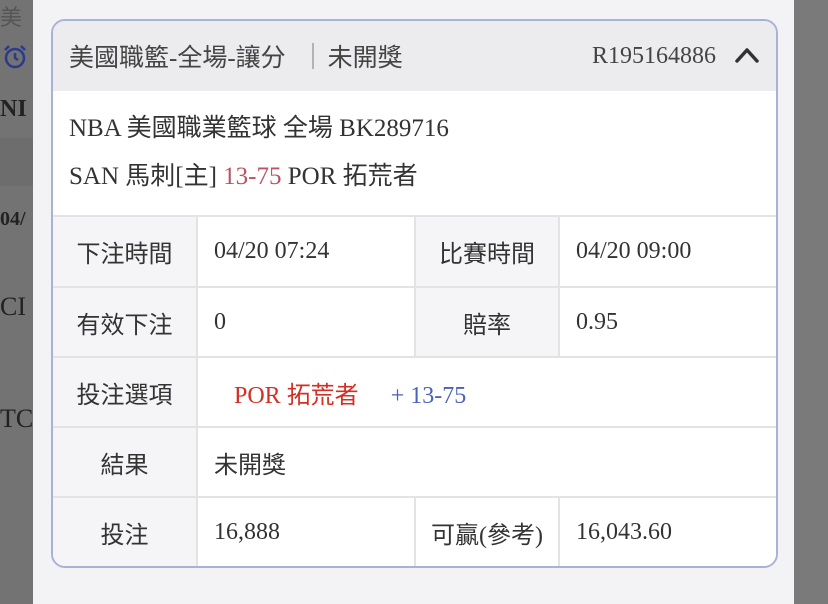 The height and width of the screenshot is (604, 828). Describe the element at coordinates (414, 56) in the screenshot. I see `card-header: 美國職籃-全場-讓分 未開獎 R195164886` at that location.